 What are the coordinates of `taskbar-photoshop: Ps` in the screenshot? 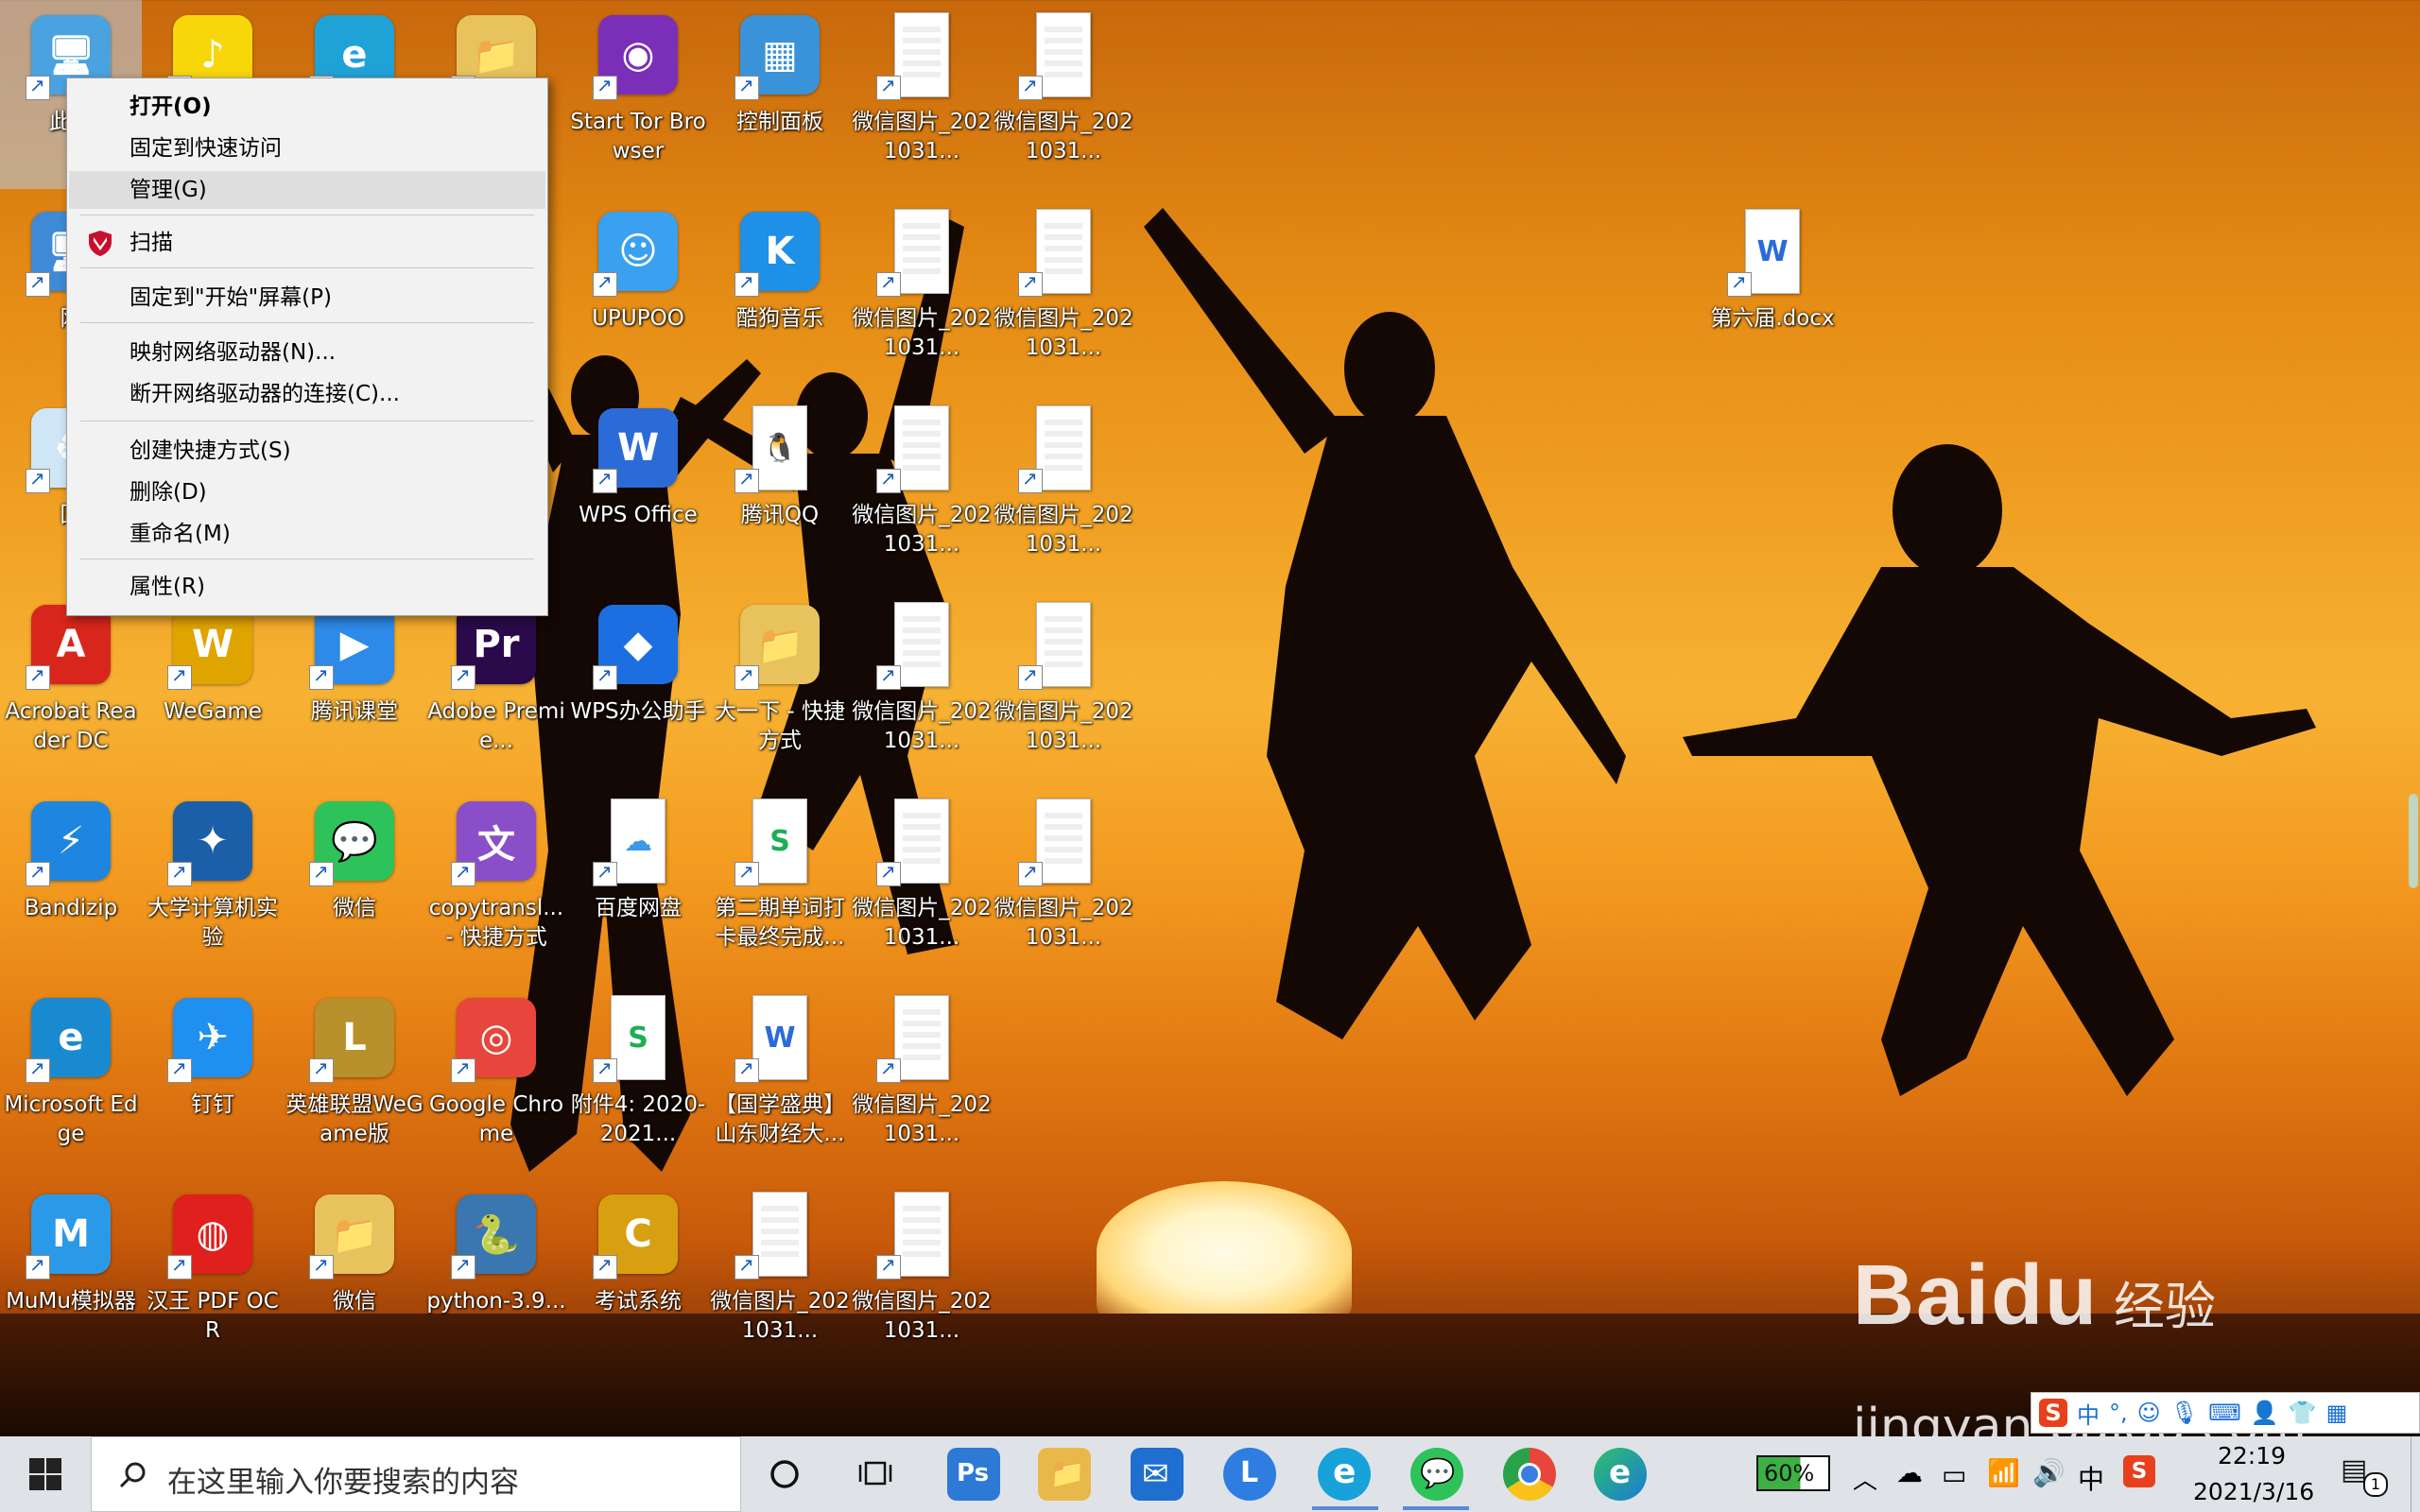 It's located at (973, 1474).